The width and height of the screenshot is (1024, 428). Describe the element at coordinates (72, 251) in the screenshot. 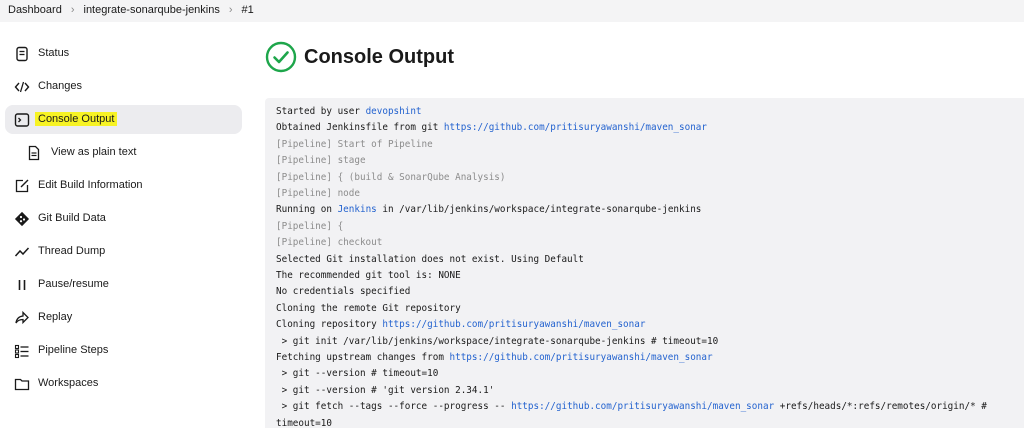

I see `sidebar-item-label: Thread Dump` at that location.